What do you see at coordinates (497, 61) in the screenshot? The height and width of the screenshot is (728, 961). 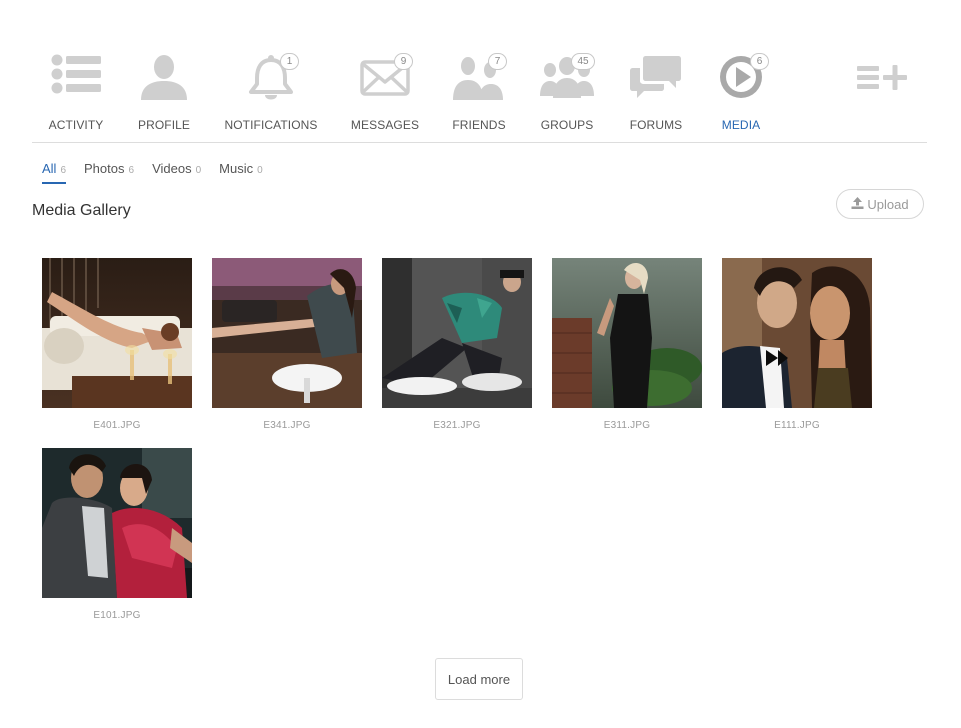 I see `friends-badge: 7` at bounding box center [497, 61].